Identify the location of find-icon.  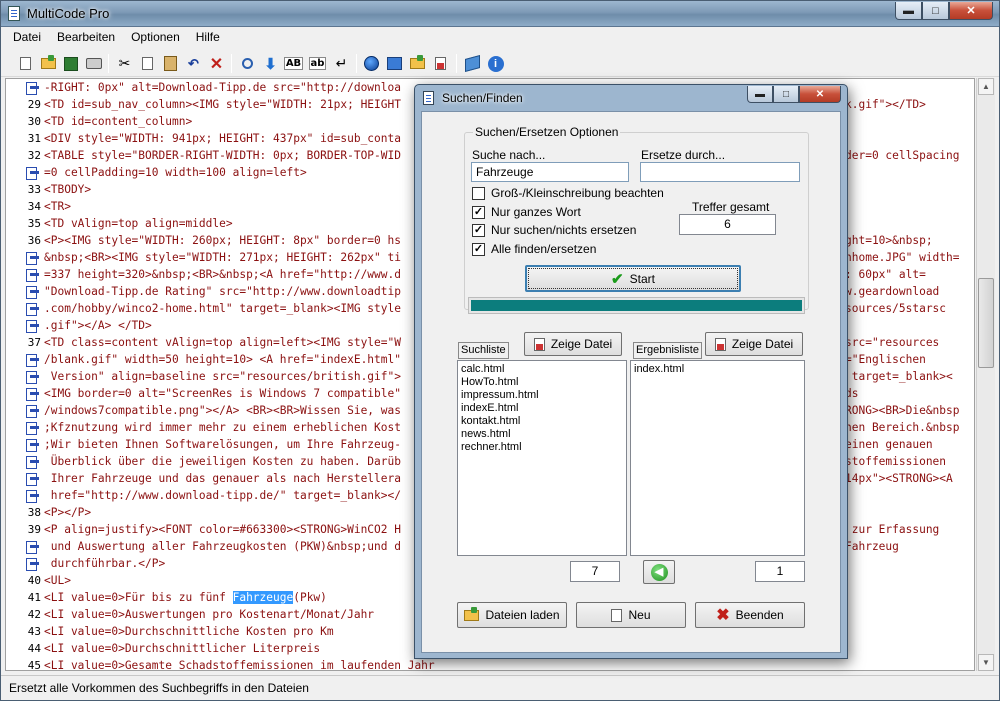
(247, 63).